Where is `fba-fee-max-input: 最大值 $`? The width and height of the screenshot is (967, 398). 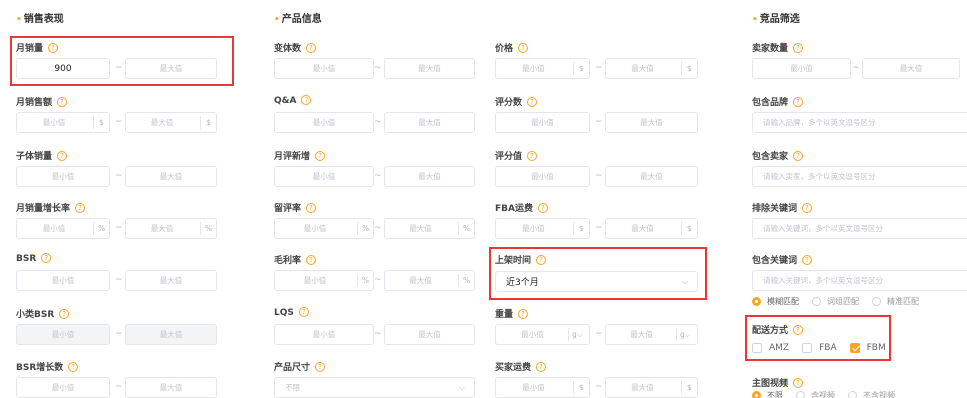 fba-fee-max-input: 最大值 $ is located at coordinates (651, 228).